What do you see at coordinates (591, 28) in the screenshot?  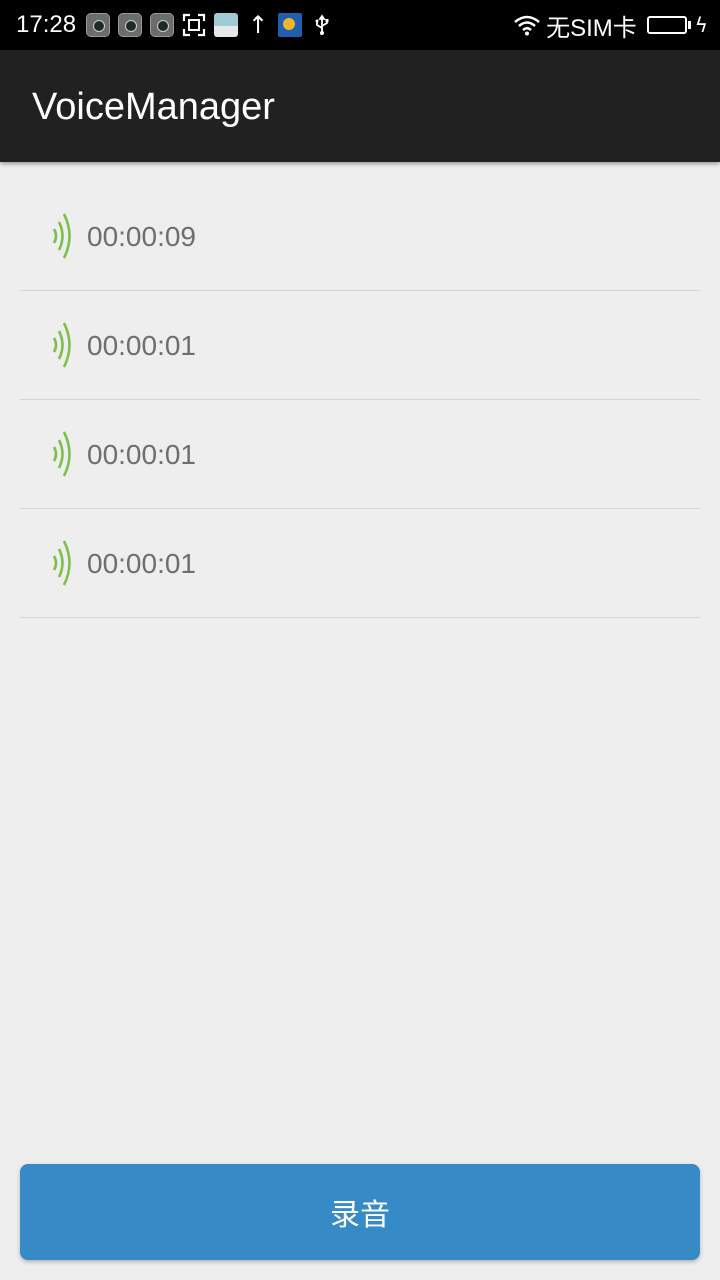 I see `carrier-text: 无SIM卡` at bounding box center [591, 28].